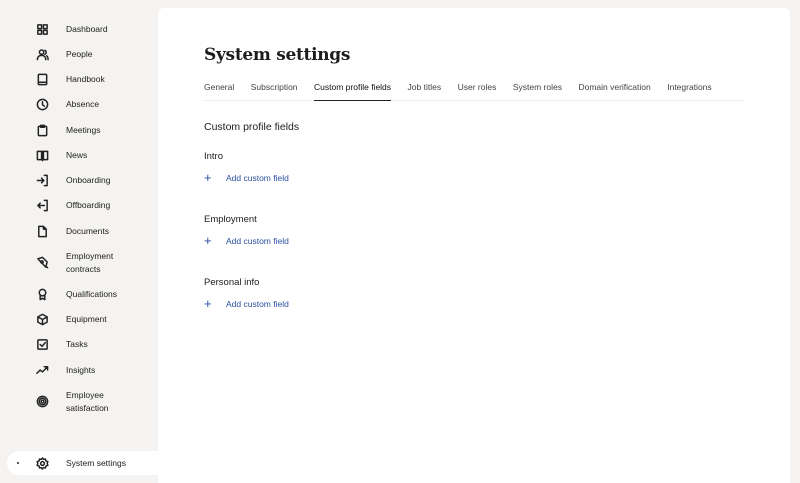 This screenshot has width=800, height=483. I want to click on sign-in-icon, so click(42, 180).